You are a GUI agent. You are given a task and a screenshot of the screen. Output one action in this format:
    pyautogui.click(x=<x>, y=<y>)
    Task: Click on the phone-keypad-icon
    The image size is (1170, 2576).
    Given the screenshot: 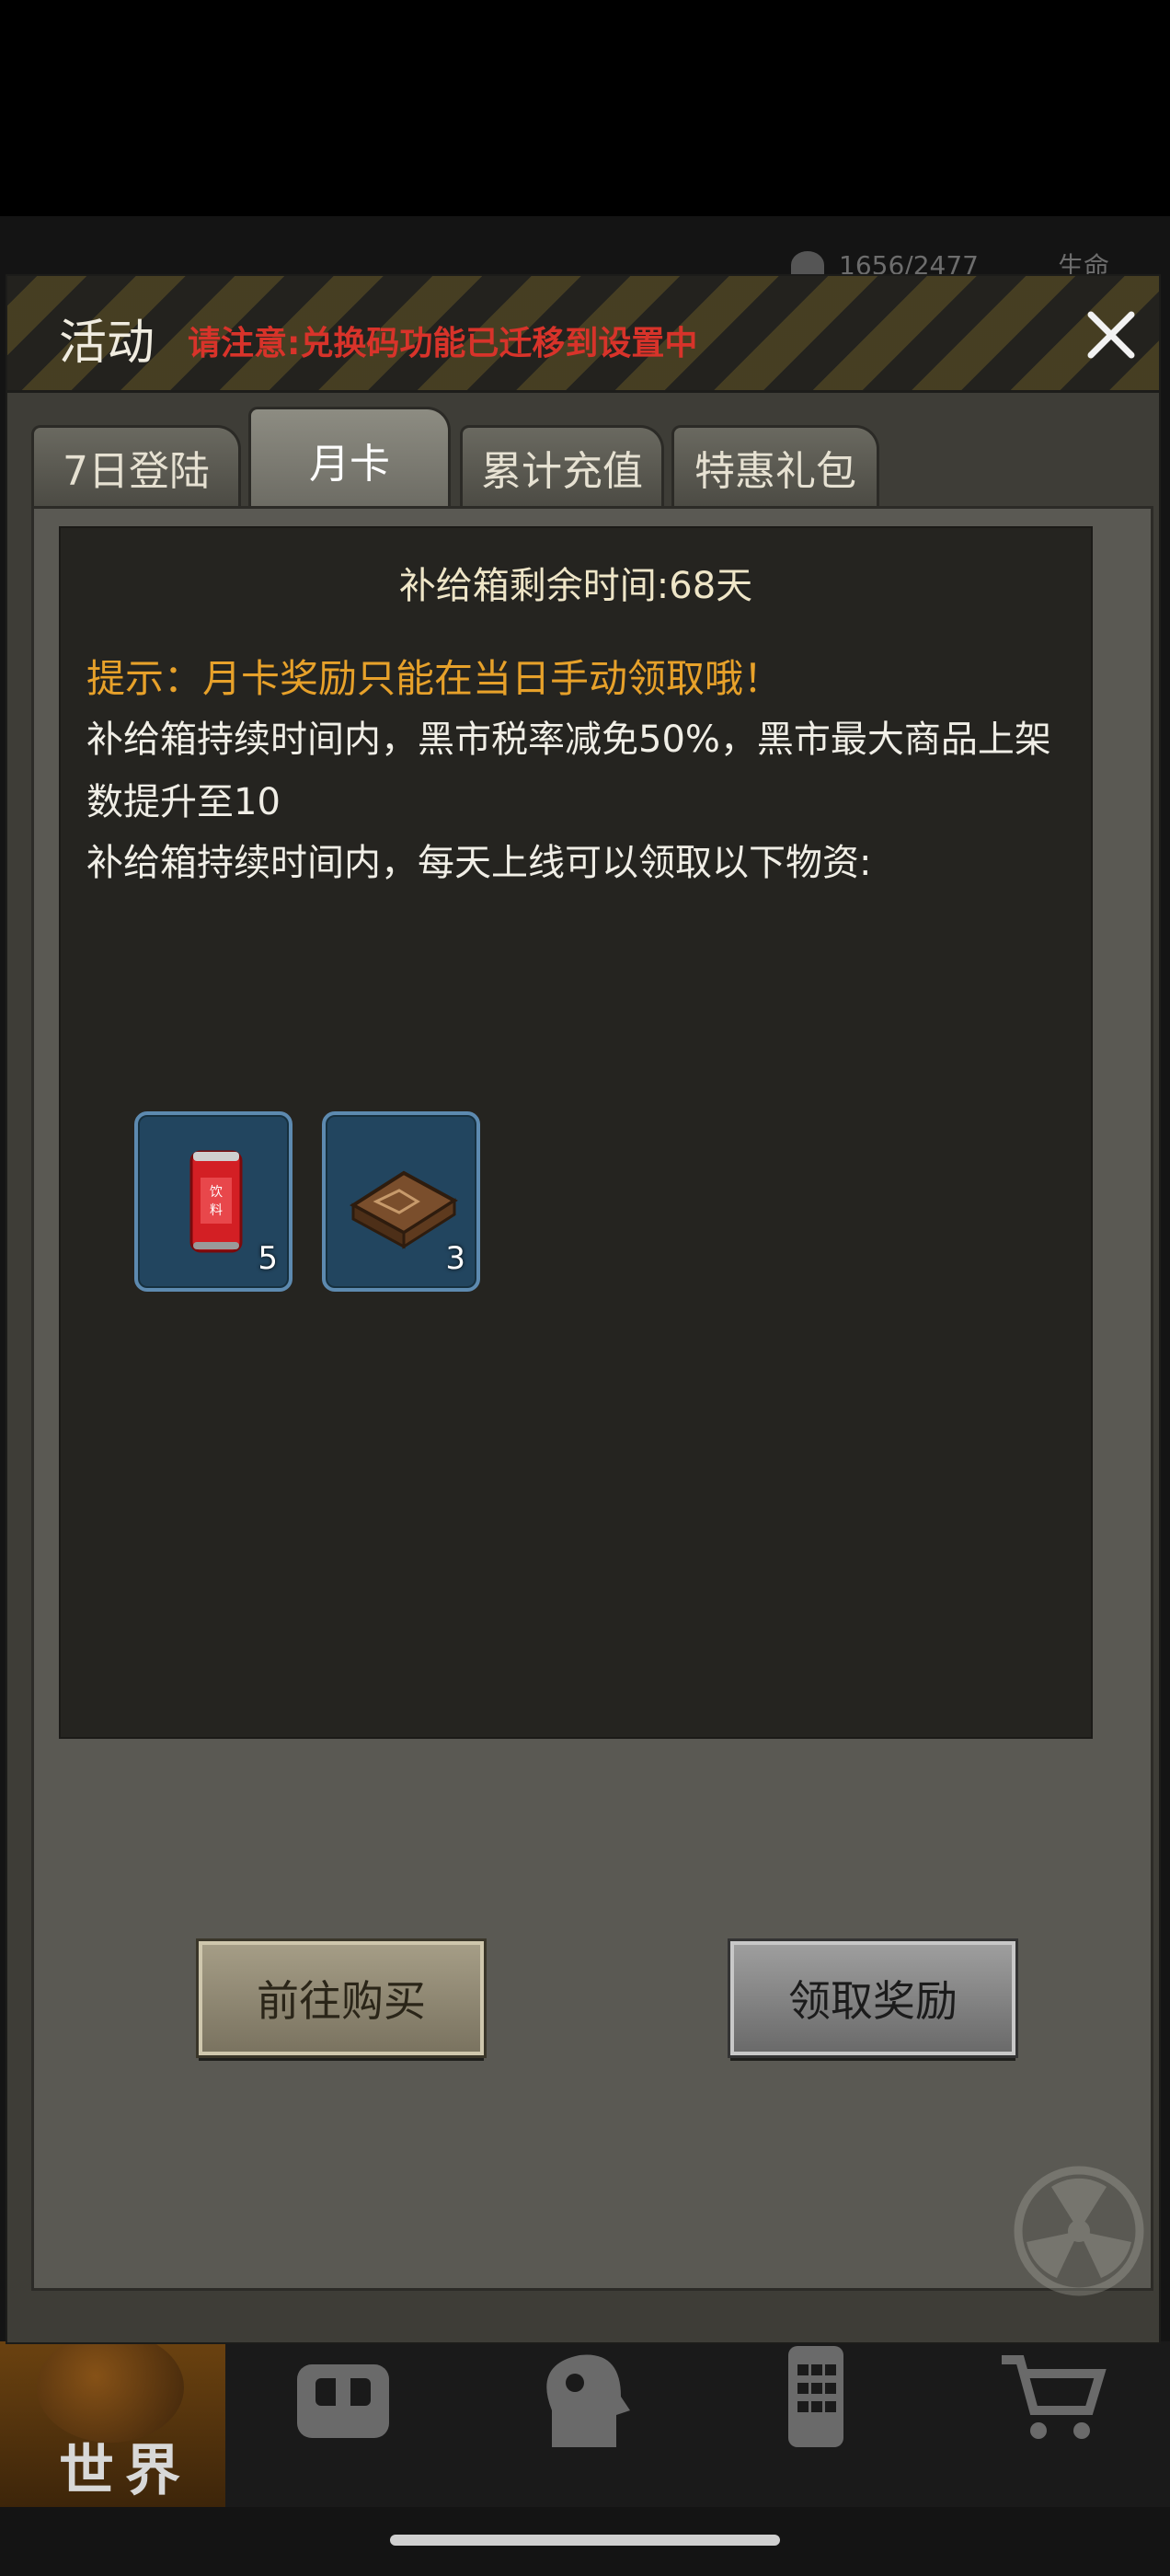 What is the action you would take?
    pyautogui.click(x=815, y=2396)
    